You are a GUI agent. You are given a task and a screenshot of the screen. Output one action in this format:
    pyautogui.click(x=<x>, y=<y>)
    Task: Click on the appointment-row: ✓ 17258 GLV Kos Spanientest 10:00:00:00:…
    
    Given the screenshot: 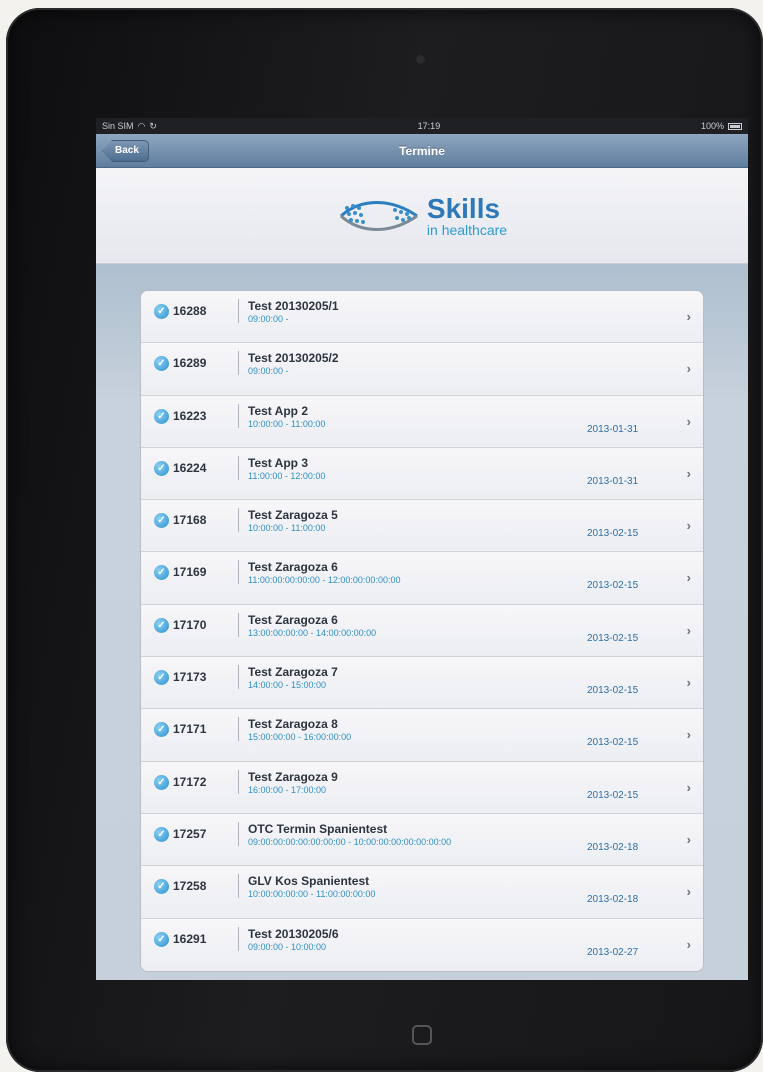 What is the action you would take?
    pyautogui.click(x=422, y=892)
    